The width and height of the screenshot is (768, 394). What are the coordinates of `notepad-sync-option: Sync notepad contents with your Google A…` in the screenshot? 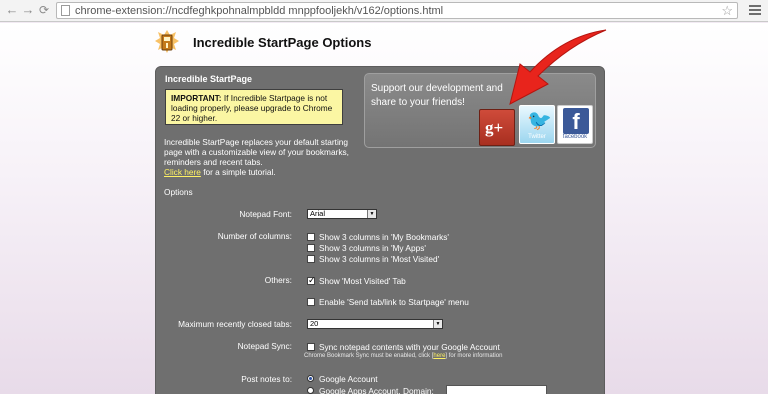 It's located at (403, 347).